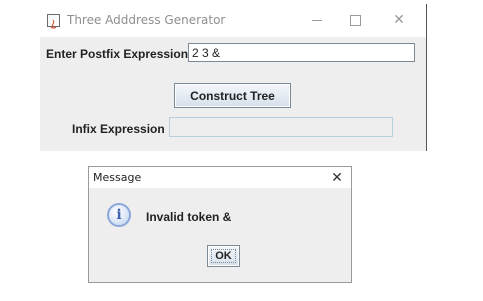 The image size is (483, 301). I want to click on postfix-input, so click(301, 52).